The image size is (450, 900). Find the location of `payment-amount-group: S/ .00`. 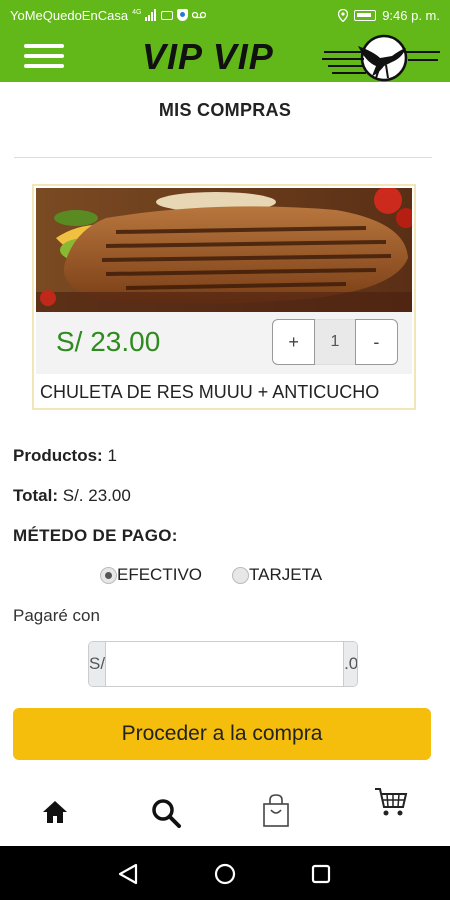

payment-amount-group: S/ .00 is located at coordinates (223, 664).